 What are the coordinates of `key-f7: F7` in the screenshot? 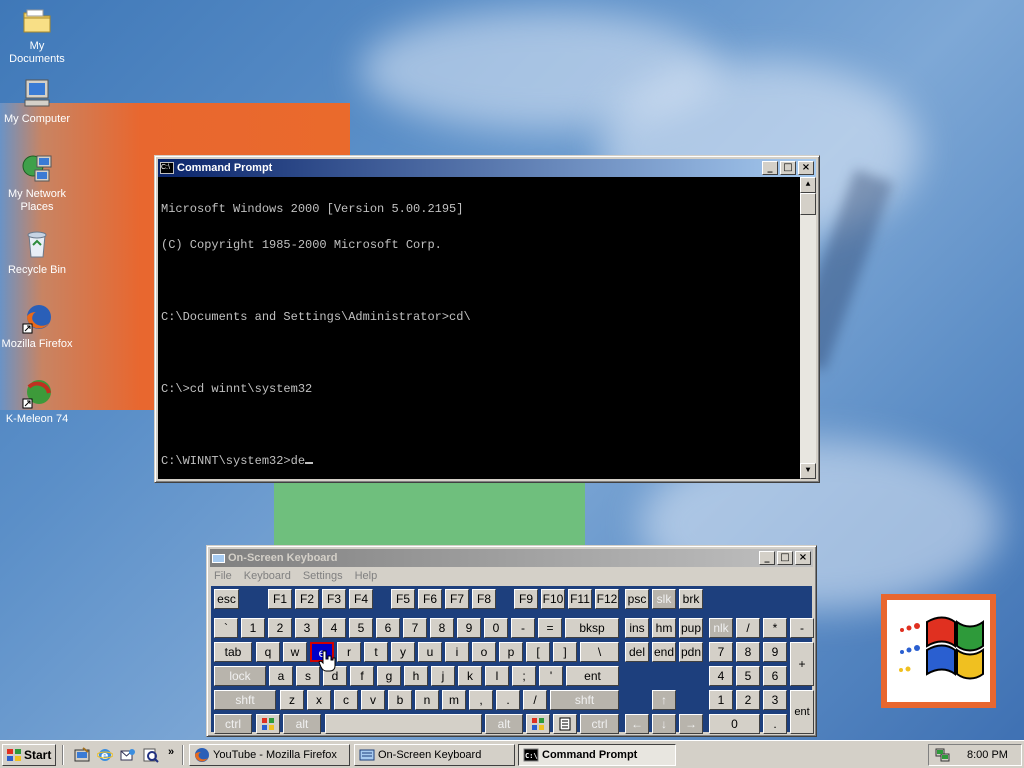 It's located at (457, 599).